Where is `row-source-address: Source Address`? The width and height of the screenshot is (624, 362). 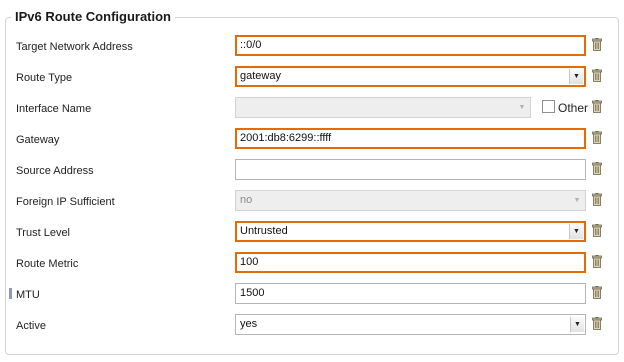 row-source-address: Source Address is located at coordinates (312, 171).